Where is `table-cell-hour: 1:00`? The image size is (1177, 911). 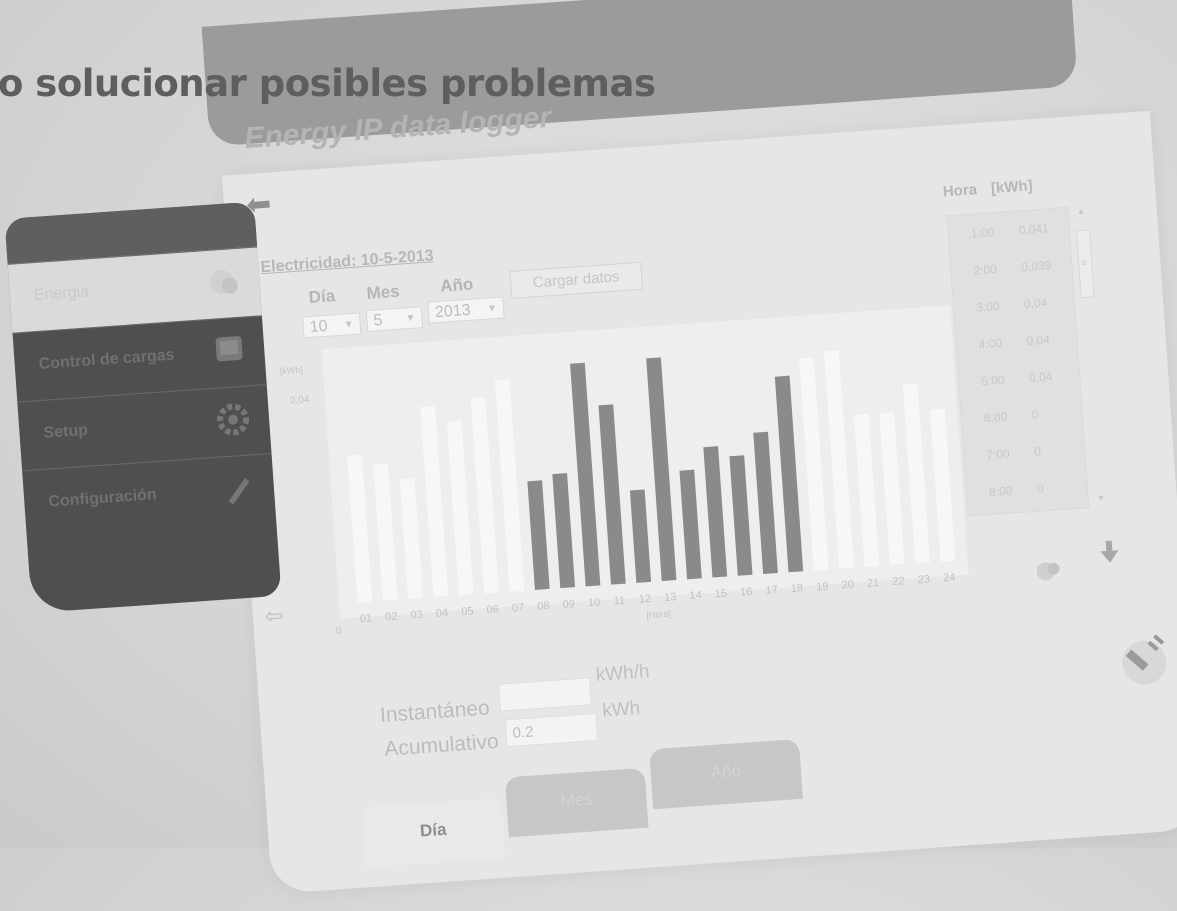
table-cell-hour: 1:00 is located at coordinates (982, 233).